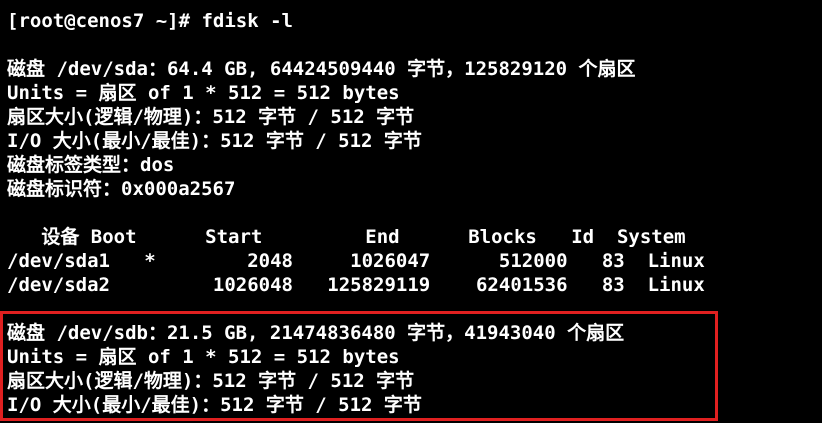 The height and width of the screenshot is (423, 822). Describe the element at coordinates (214, 141) in the screenshot. I see `output-line-sda-io-size: I/O 大小(最小/最佳)：512 字节 / 512 字节` at that location.